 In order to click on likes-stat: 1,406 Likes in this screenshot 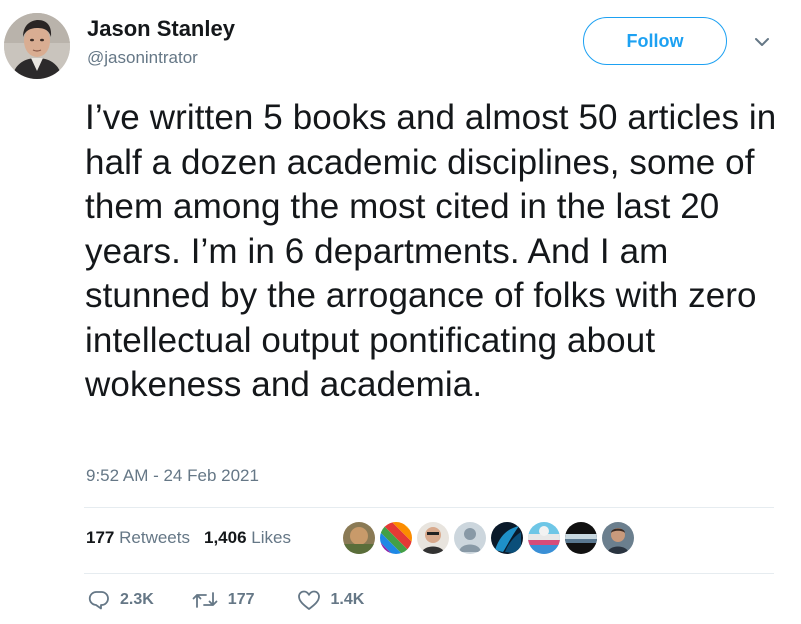, I will do `click(247, 538)`.